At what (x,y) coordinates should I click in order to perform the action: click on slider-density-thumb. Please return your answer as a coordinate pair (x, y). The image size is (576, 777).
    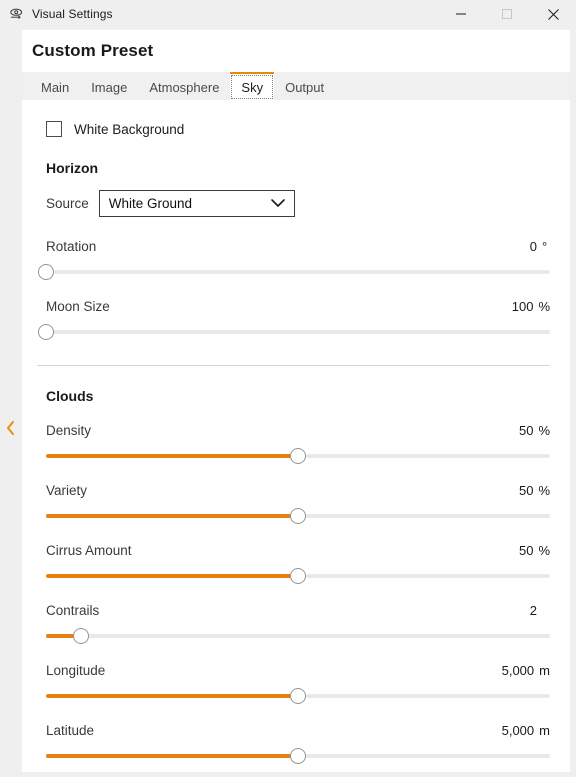
    Looking at the image, I should click on (298, 456).